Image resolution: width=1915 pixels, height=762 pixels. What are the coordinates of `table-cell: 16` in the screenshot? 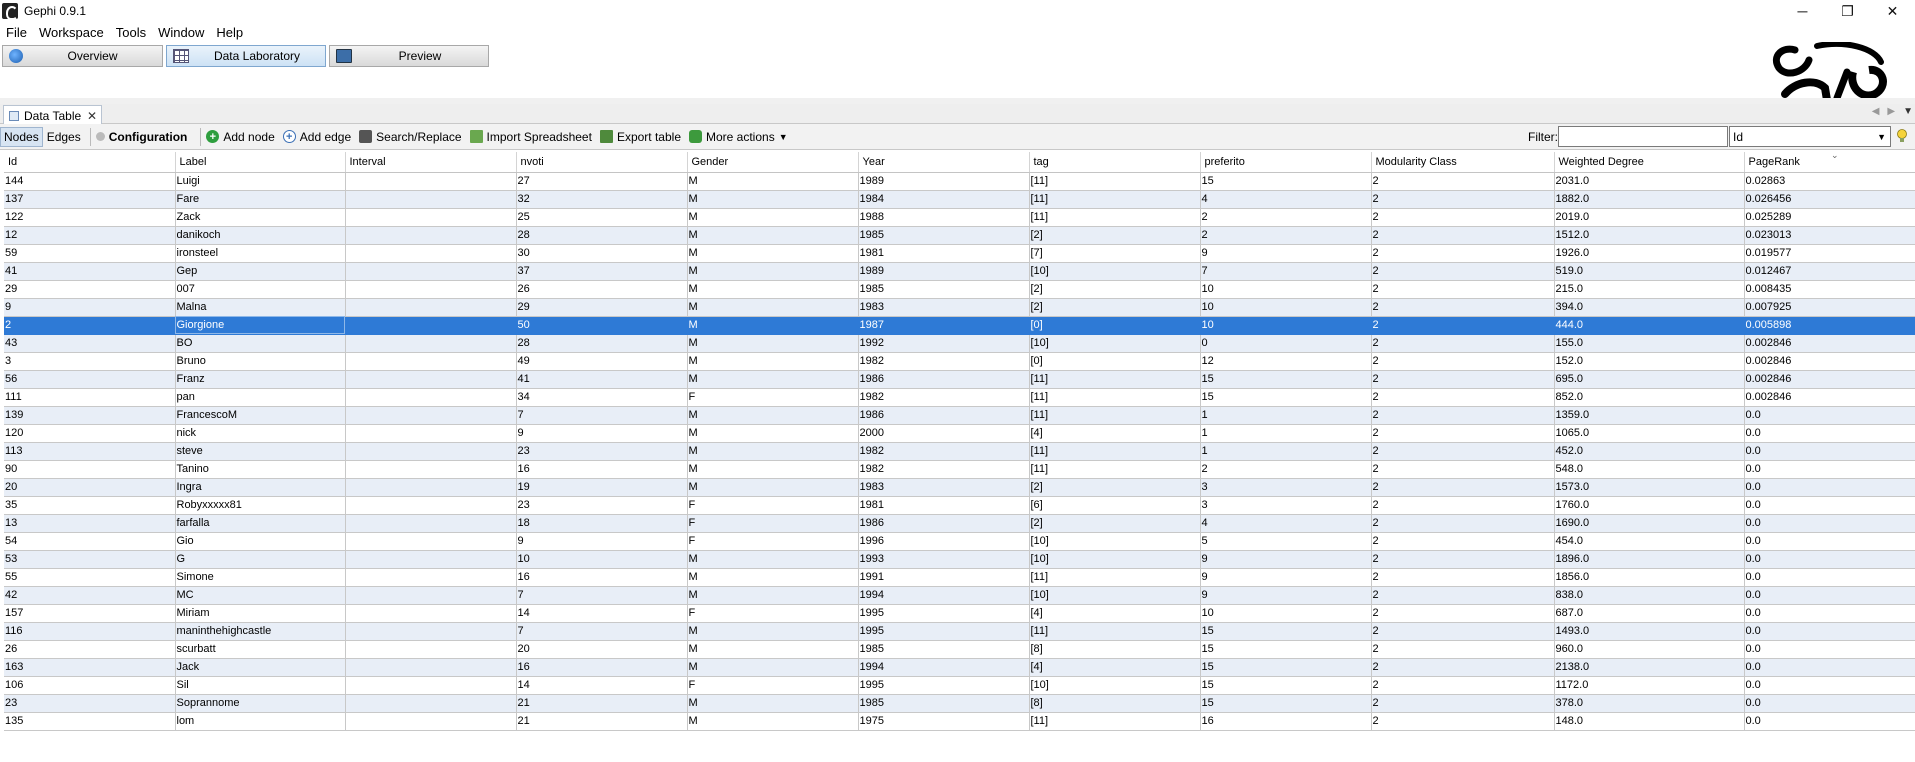 It's located at (602, 667).